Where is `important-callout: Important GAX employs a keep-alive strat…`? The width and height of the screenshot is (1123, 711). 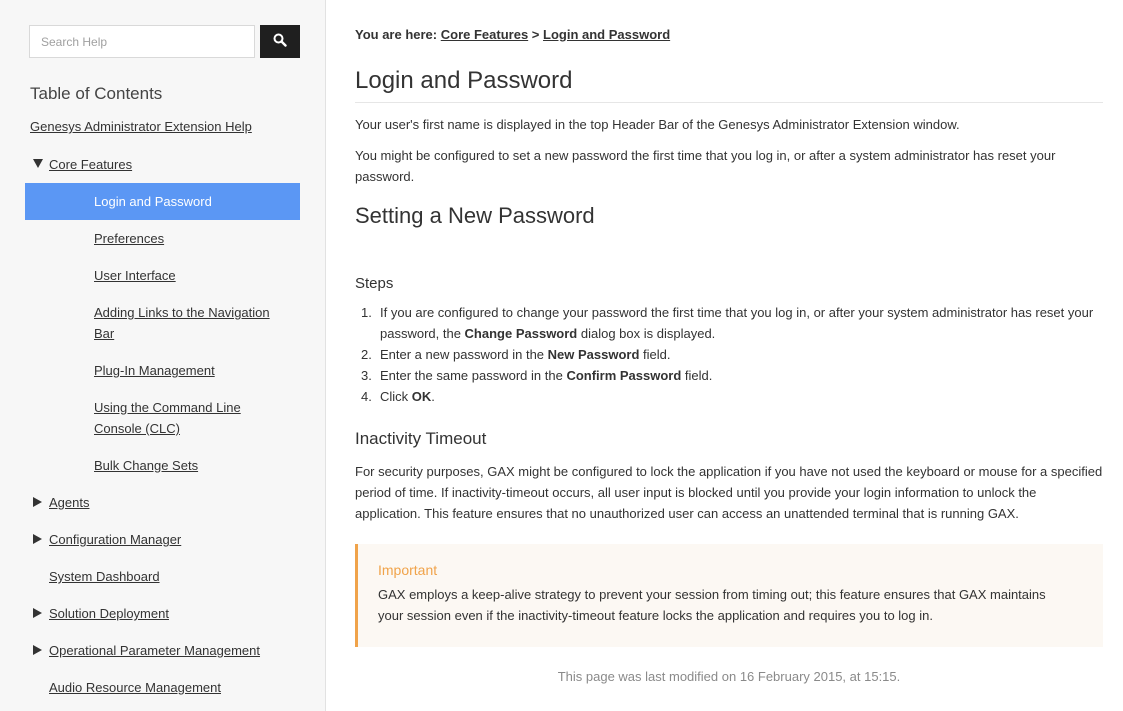 important-callout: Important GAX employs a keep-alive strat… is located at coordinates (729, 595).